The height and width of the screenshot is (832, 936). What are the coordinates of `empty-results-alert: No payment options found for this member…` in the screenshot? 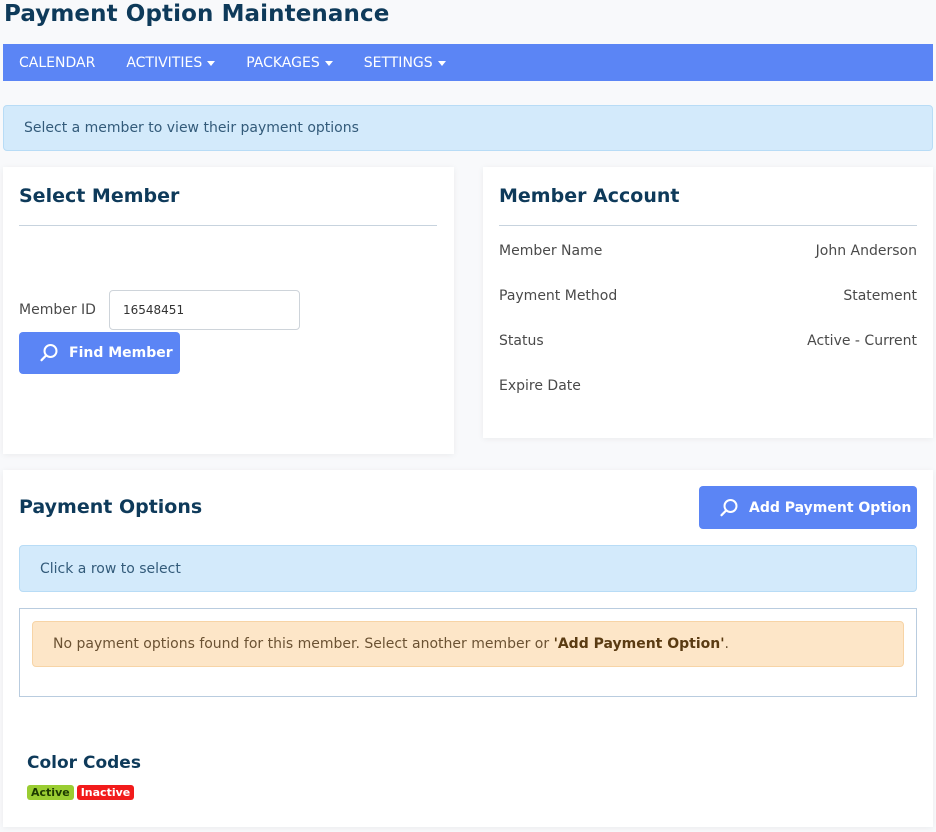 It's located at (468, 644).